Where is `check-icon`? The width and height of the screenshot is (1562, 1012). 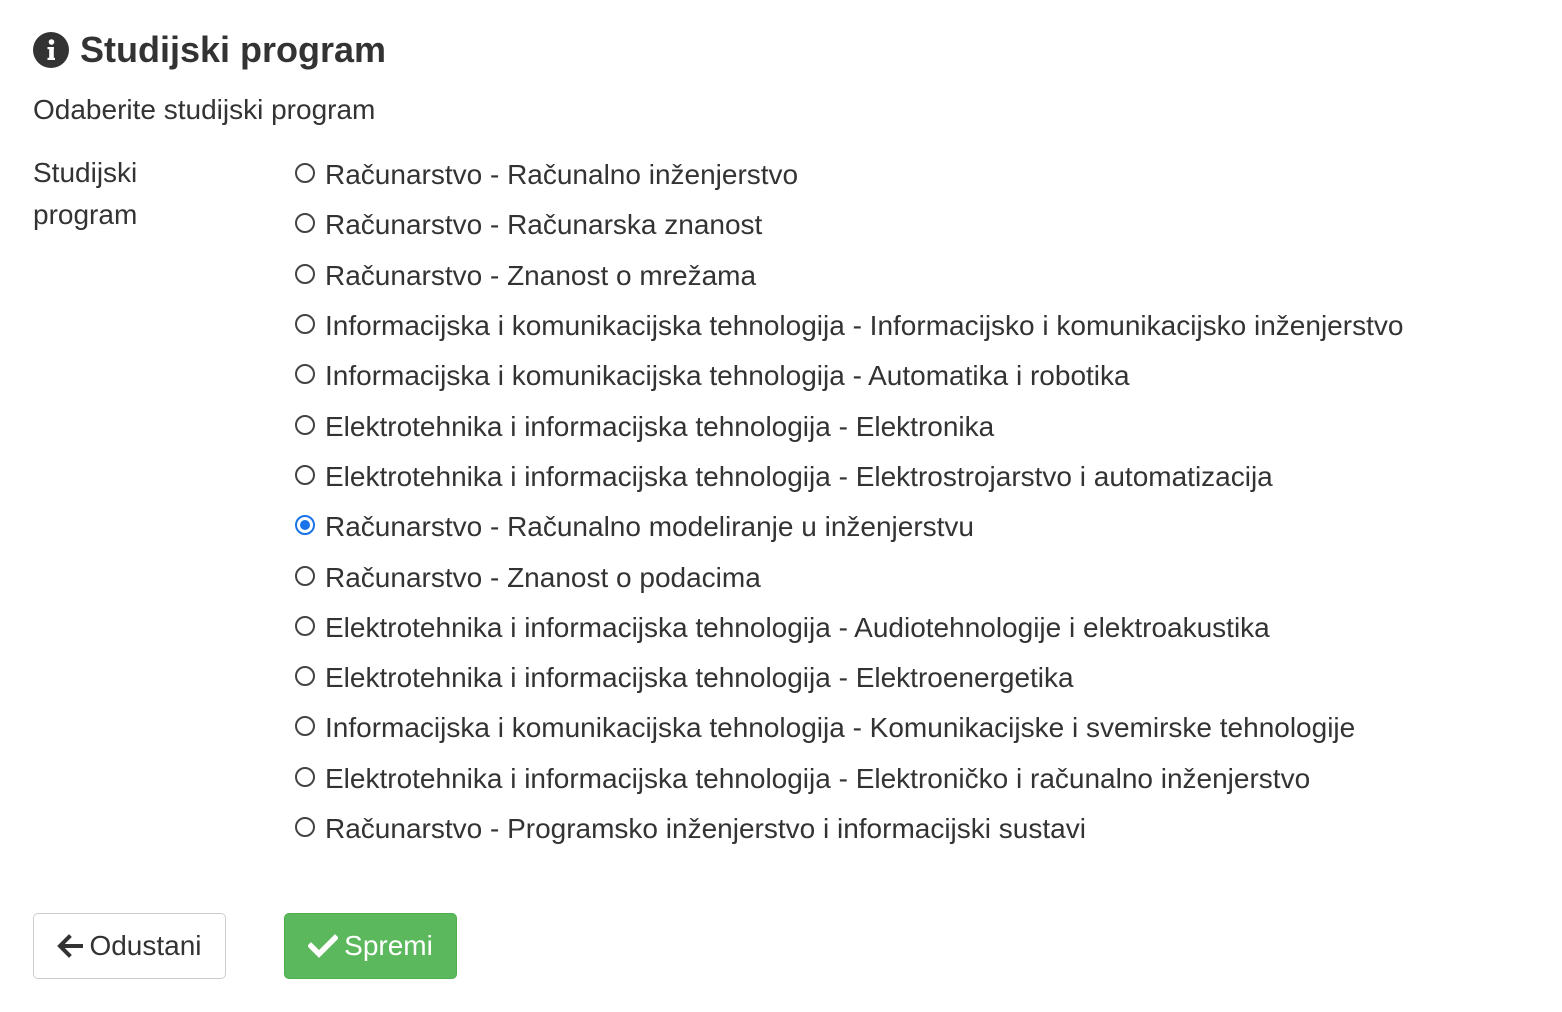 check-icon is located at coordinates (323, 946).